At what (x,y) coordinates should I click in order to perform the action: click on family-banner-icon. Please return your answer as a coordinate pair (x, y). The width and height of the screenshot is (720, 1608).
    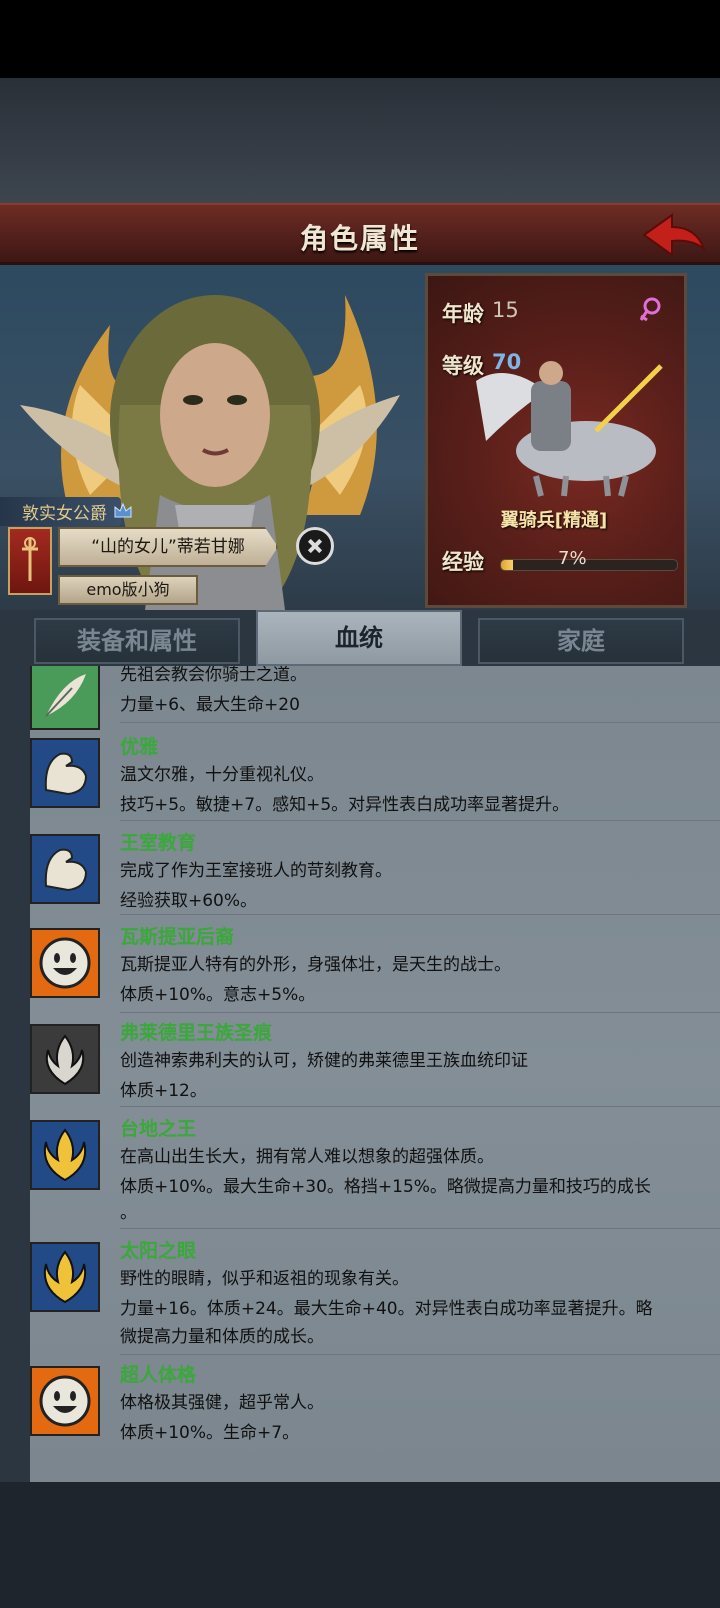
    Looking at the image, I should click on (30, 561).